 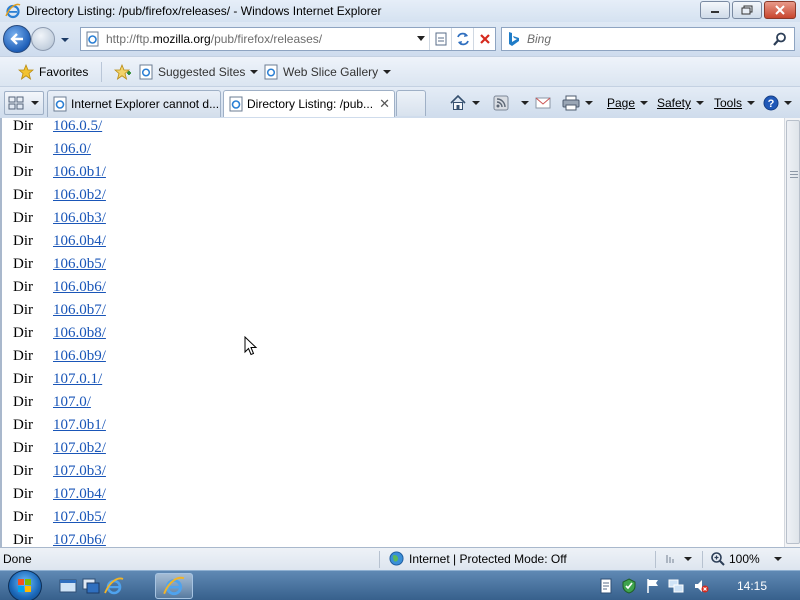 I want to click on favorites-button: Favorites, so click(x=53, y=72).